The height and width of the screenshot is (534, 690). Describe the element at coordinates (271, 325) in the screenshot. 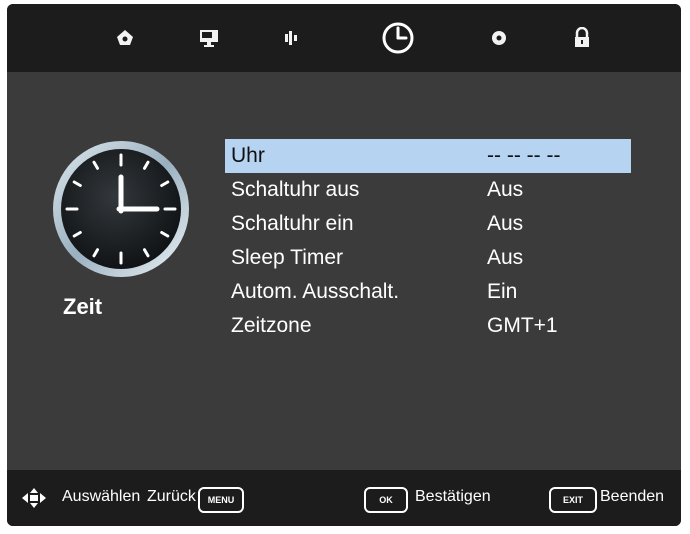

I see `menu-item-label: Zeitzone` at that location.